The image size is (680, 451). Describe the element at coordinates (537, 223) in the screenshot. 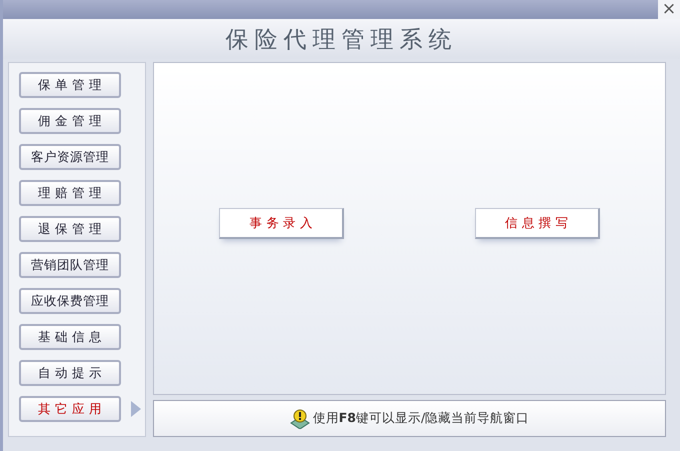

I see `action-button: 信 息 撰 写` at that location.